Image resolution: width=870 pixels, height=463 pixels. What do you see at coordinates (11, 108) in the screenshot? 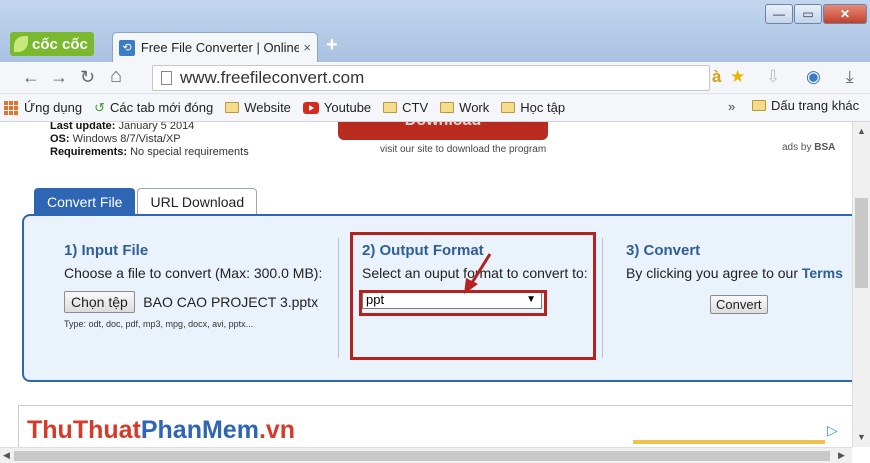
I see `apps-icon` at bounding box center [11, 108].